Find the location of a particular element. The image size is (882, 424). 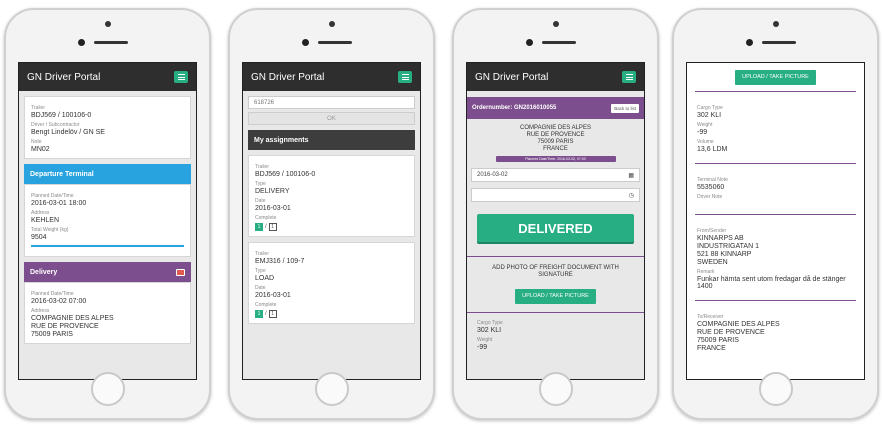

from-line: SWEDEN is located at coordinates (712, 262).